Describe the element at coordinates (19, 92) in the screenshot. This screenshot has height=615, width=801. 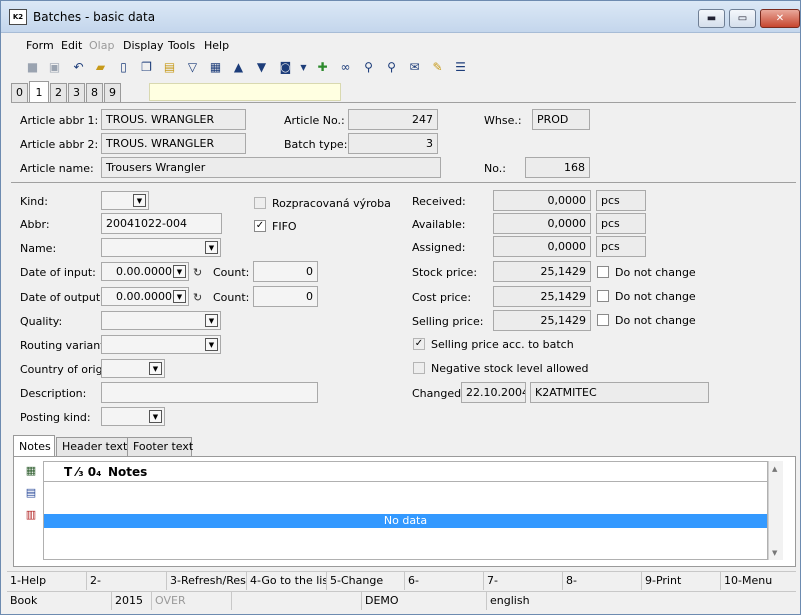
I see `tab-0: 0` at that location.